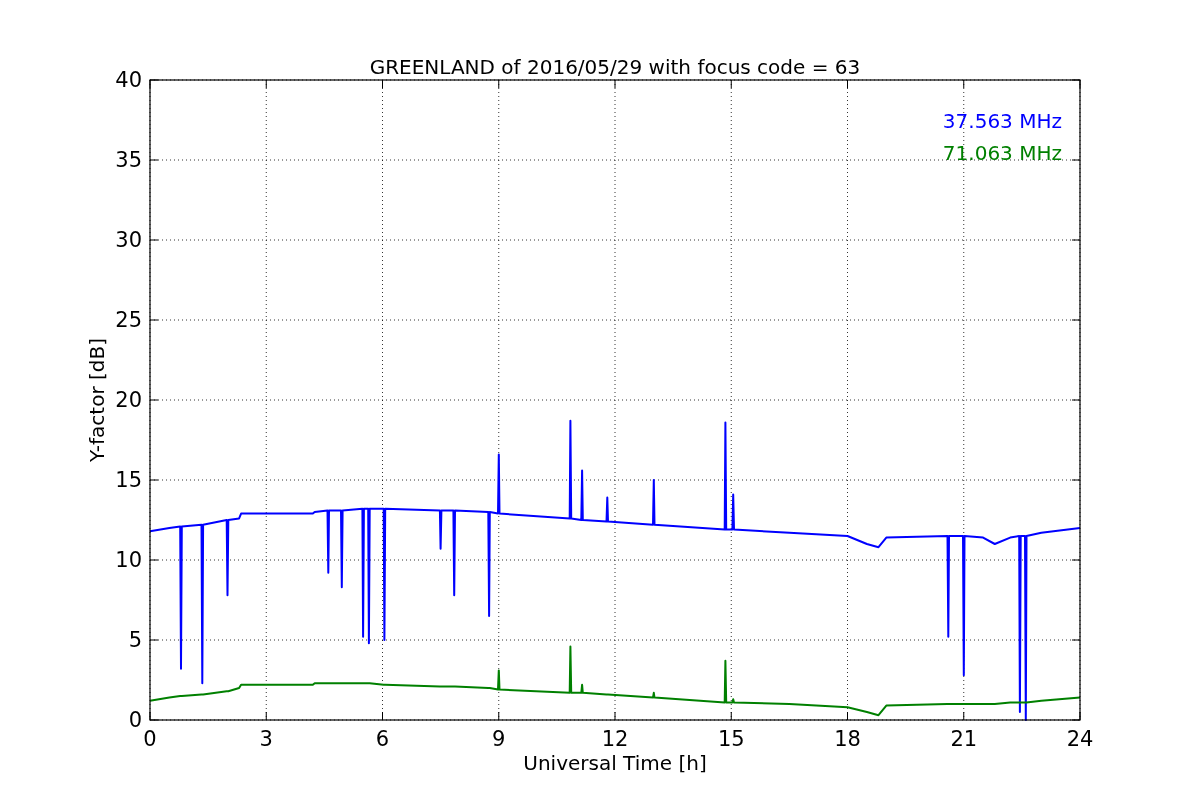 The width and height of the screenshot is (1200, 800). What do you see at coordinates (1002, 121) in the screenshot?
I see `legend-label: 37.563 MHz` at bounding box center [1002, 121].